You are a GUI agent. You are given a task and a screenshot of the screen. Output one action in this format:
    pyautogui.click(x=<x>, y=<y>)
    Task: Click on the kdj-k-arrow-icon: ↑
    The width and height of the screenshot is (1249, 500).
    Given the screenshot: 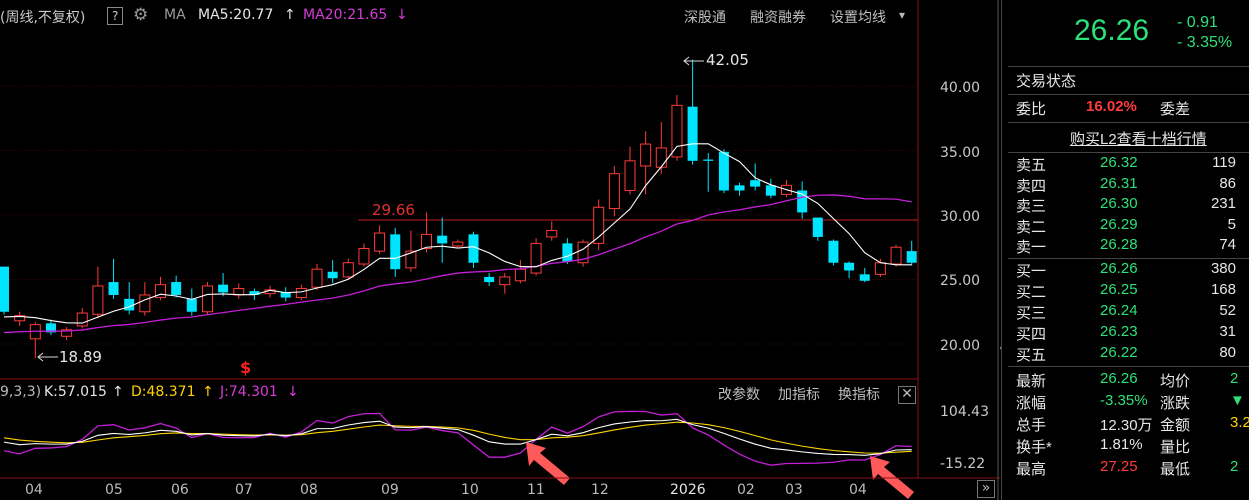 What is the action you would take?
    pyautogui.click(x=118, y=392)
    